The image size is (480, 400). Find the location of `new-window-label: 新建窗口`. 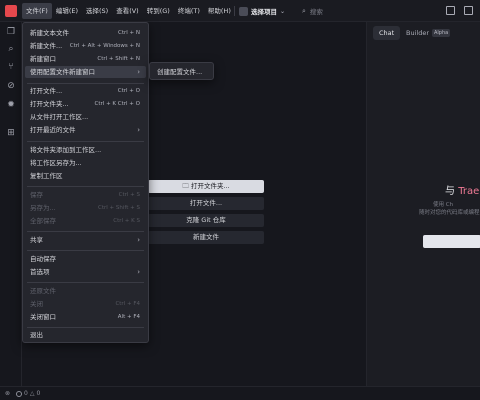

new-window-label: 新建窗口 is located at coordinates (43, 59).